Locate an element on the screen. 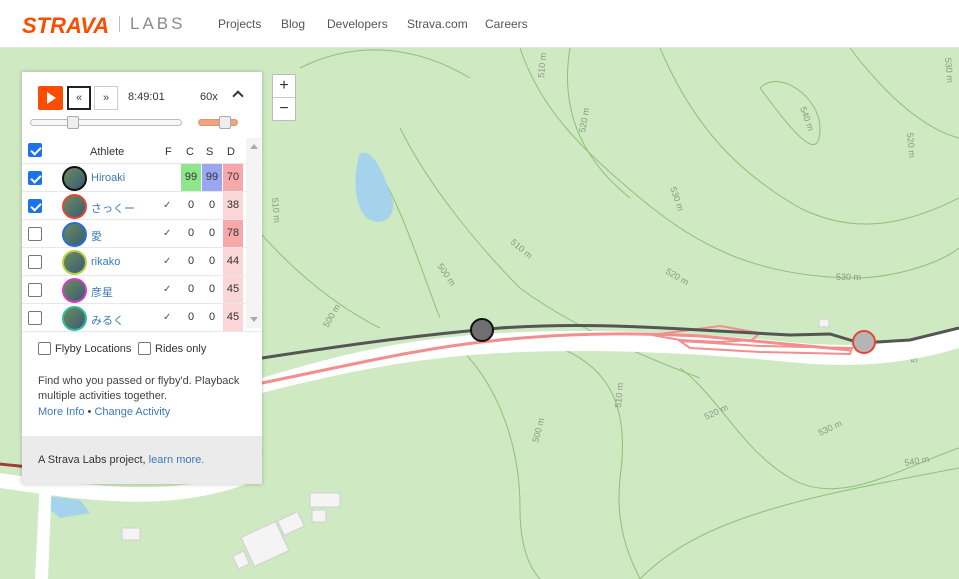  table-scrollbar is located at coordinates (253, 233).